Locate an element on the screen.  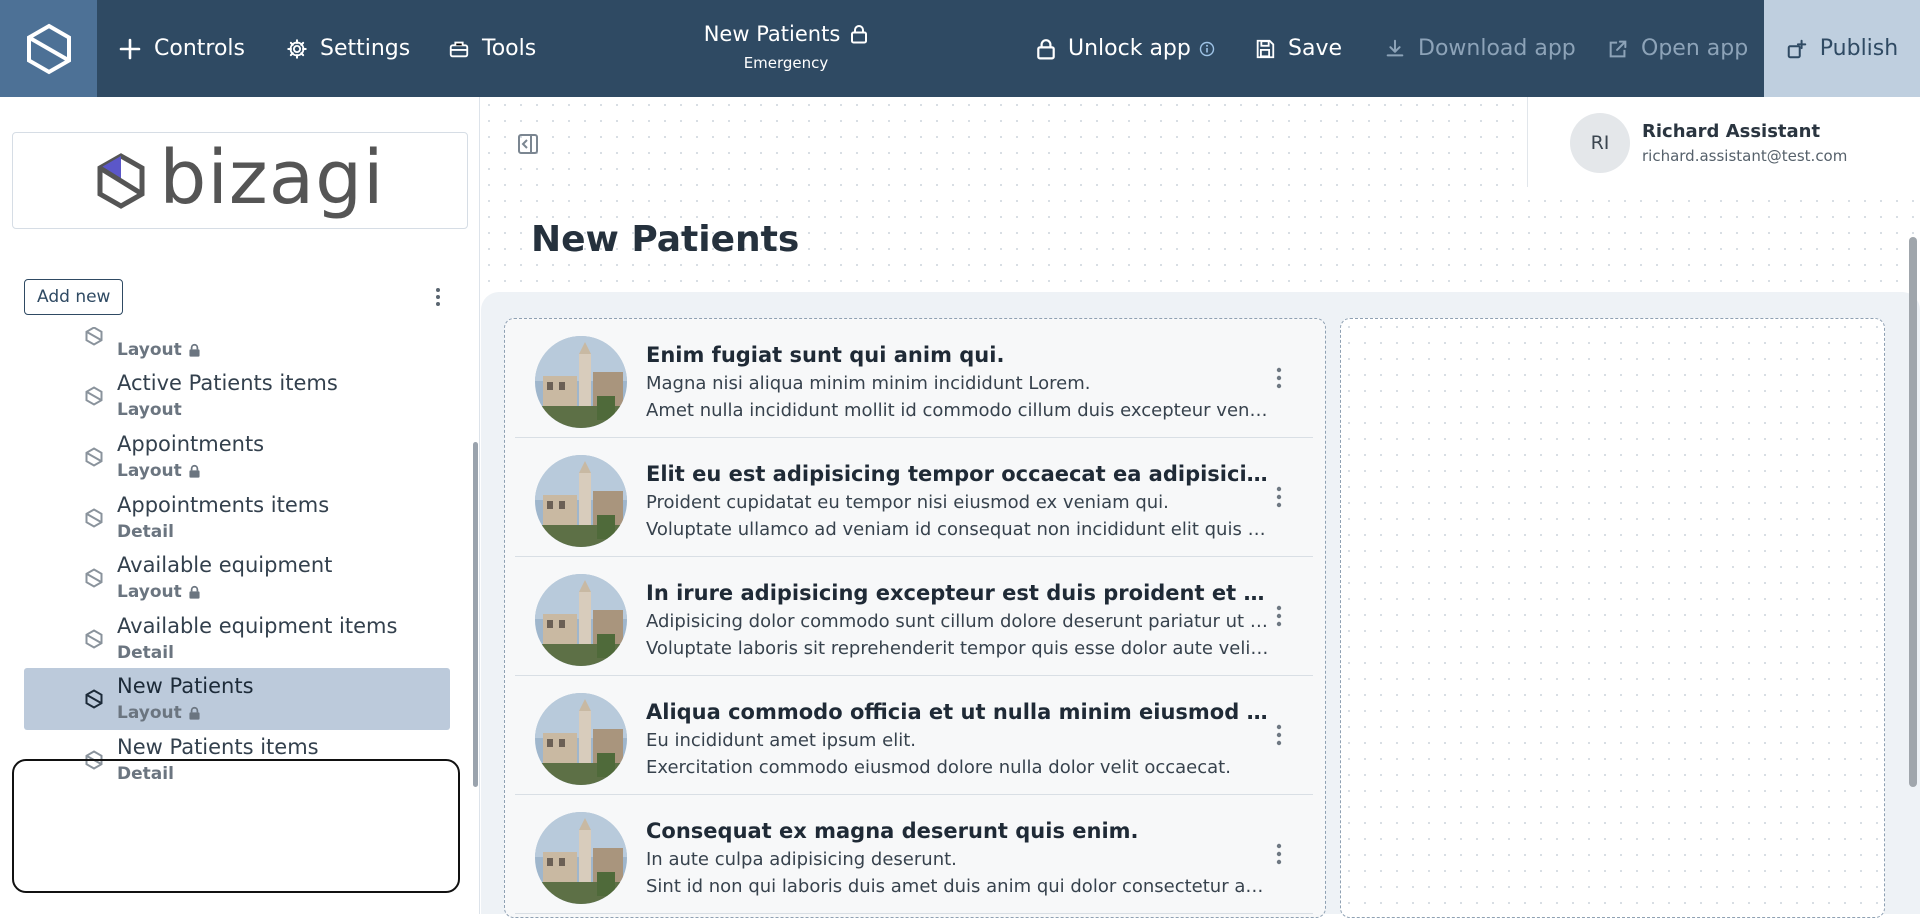
current-page-header: New Patients Emergency is located at coordinates (786, 47).